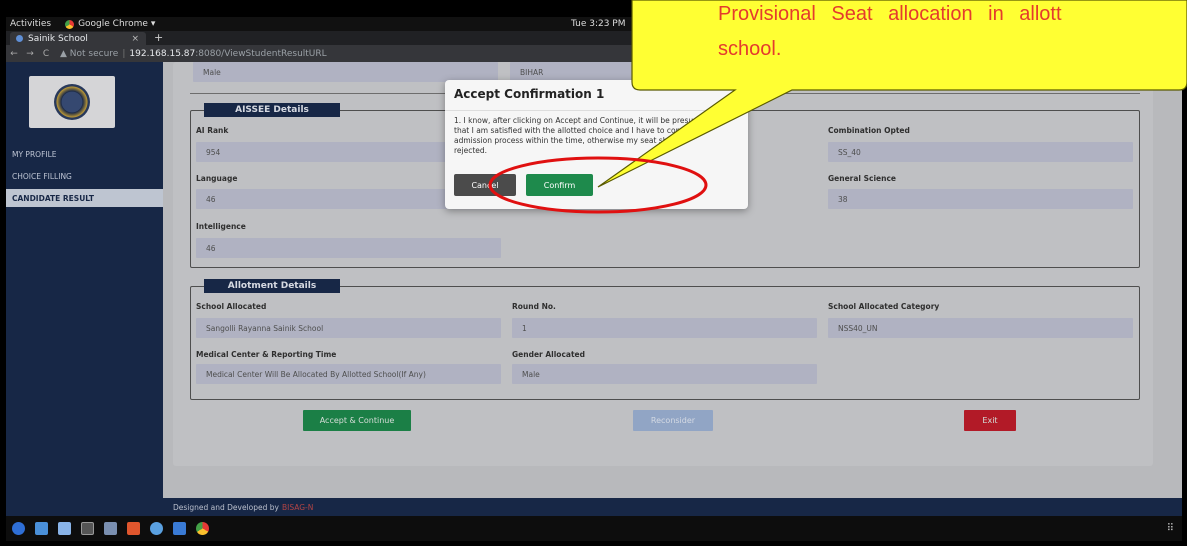 Image resolution: width=1187 pixels, height=546 pixels. I want to click on app-name: Google Chrome ▾, so click(117, 24).